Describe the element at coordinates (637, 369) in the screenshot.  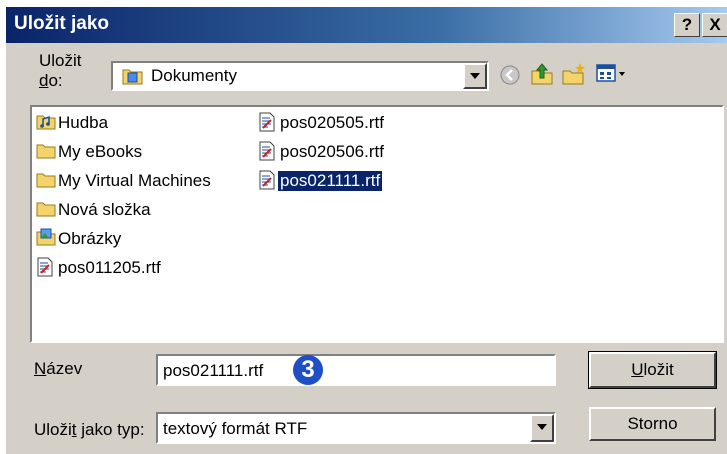
I see `save-button-hotkey: U` at that location.